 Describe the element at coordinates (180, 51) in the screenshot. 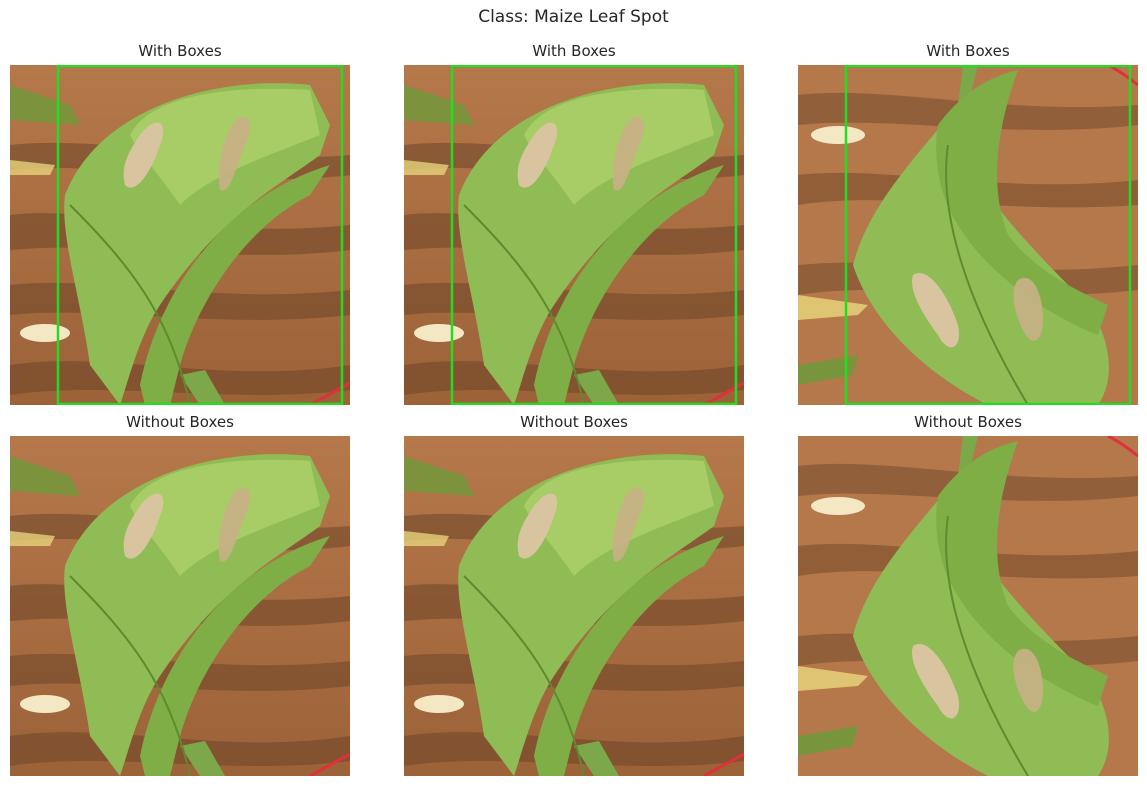

I see `panel-title-1: With Boxes` at that location.